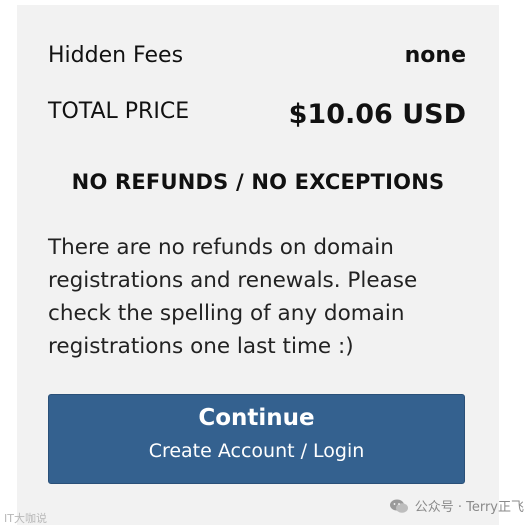  What do you see at coordinates (435, 55) in the screenshot?
I see `hidden-fees-value: none` at bounding box center [435, 55].